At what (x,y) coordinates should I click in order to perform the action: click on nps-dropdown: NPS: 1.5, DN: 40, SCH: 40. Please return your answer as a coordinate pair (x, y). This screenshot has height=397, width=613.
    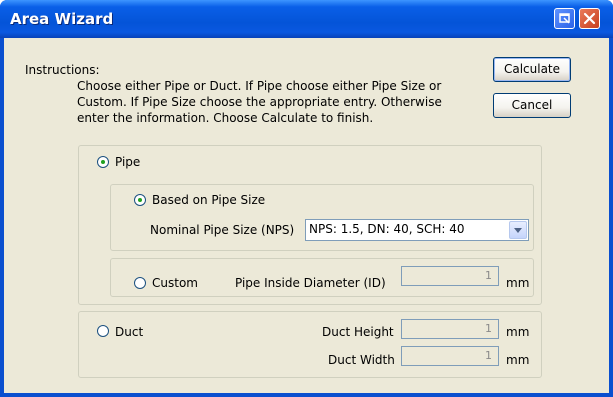
    Looking at the image, I should click on (417, 230).